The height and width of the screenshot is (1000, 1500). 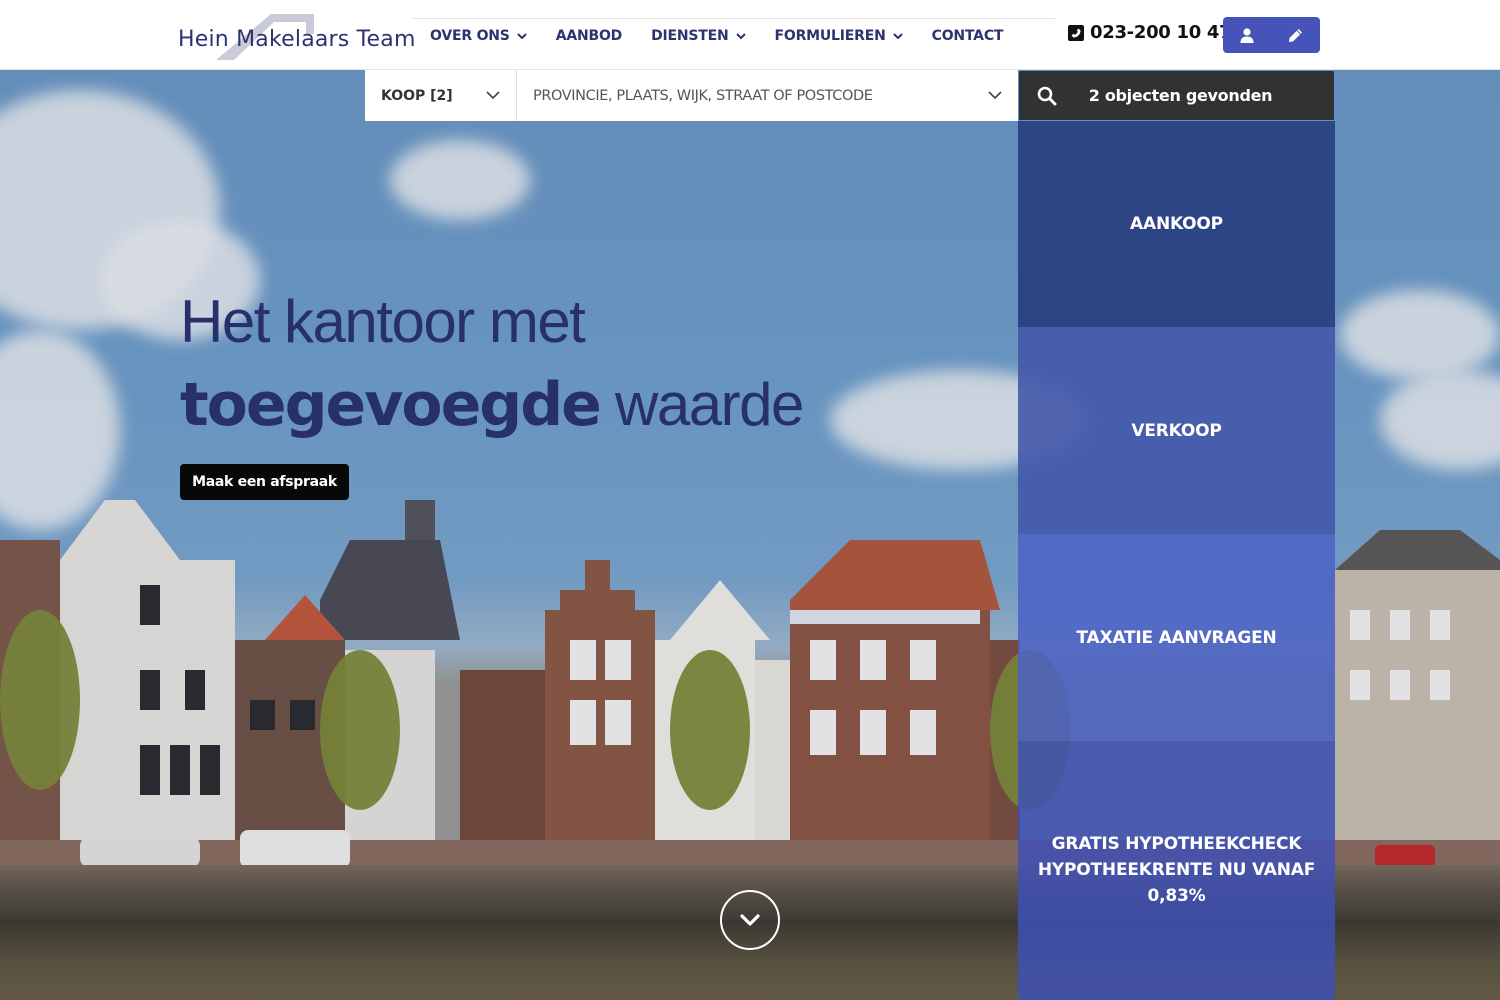 What do you see at coordinates (470, 35) in the screenshot?
I see `nav-label: OVER ONS` at bounding box center [470, 35].